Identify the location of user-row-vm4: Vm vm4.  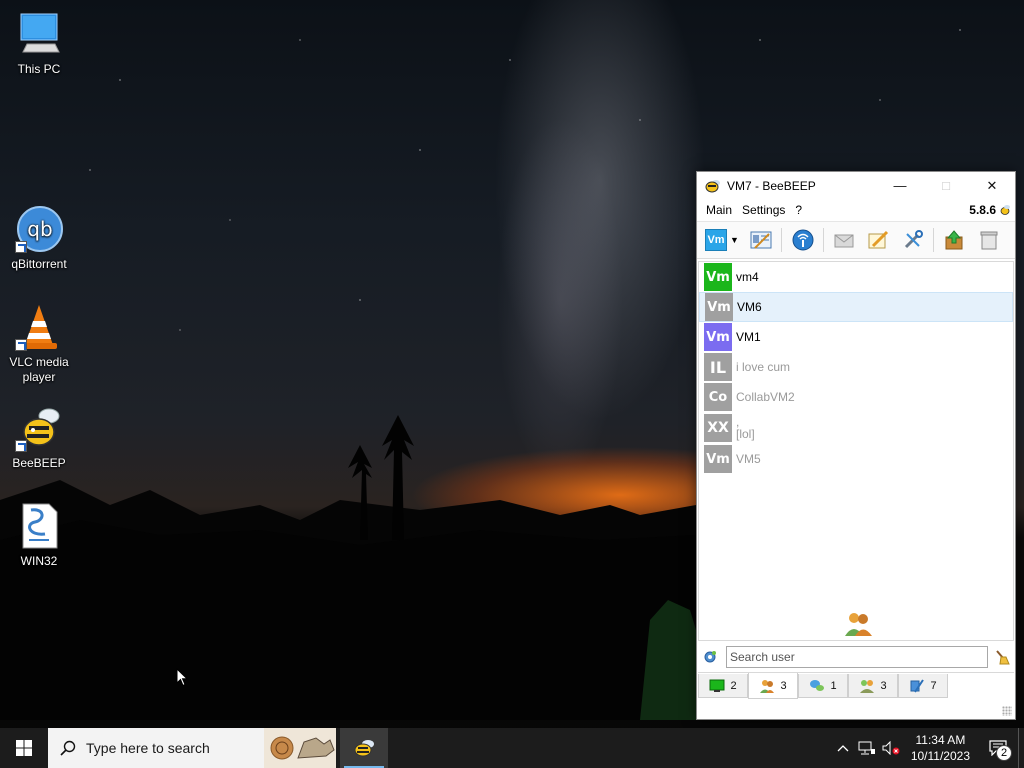
(856, 277).